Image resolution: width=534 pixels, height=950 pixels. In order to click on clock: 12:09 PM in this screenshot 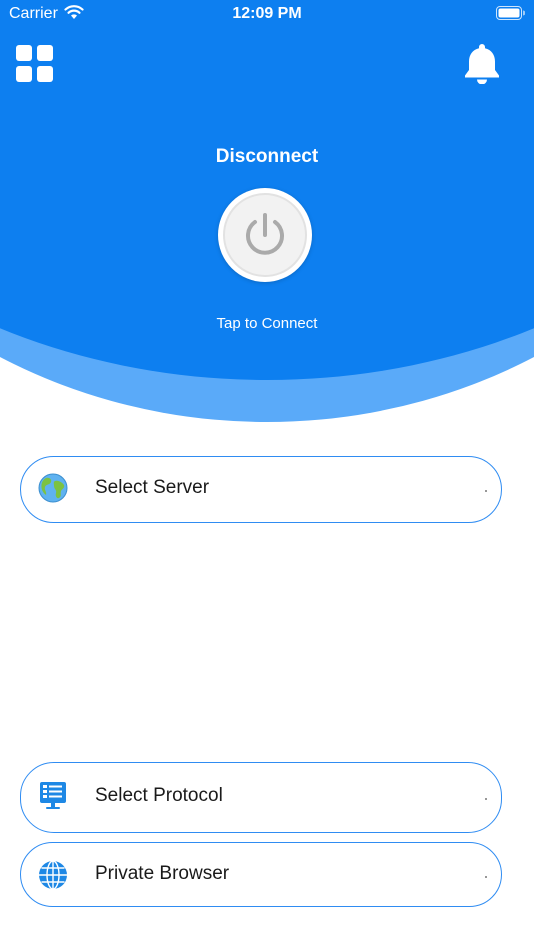, I will do `click(267, 13)`.